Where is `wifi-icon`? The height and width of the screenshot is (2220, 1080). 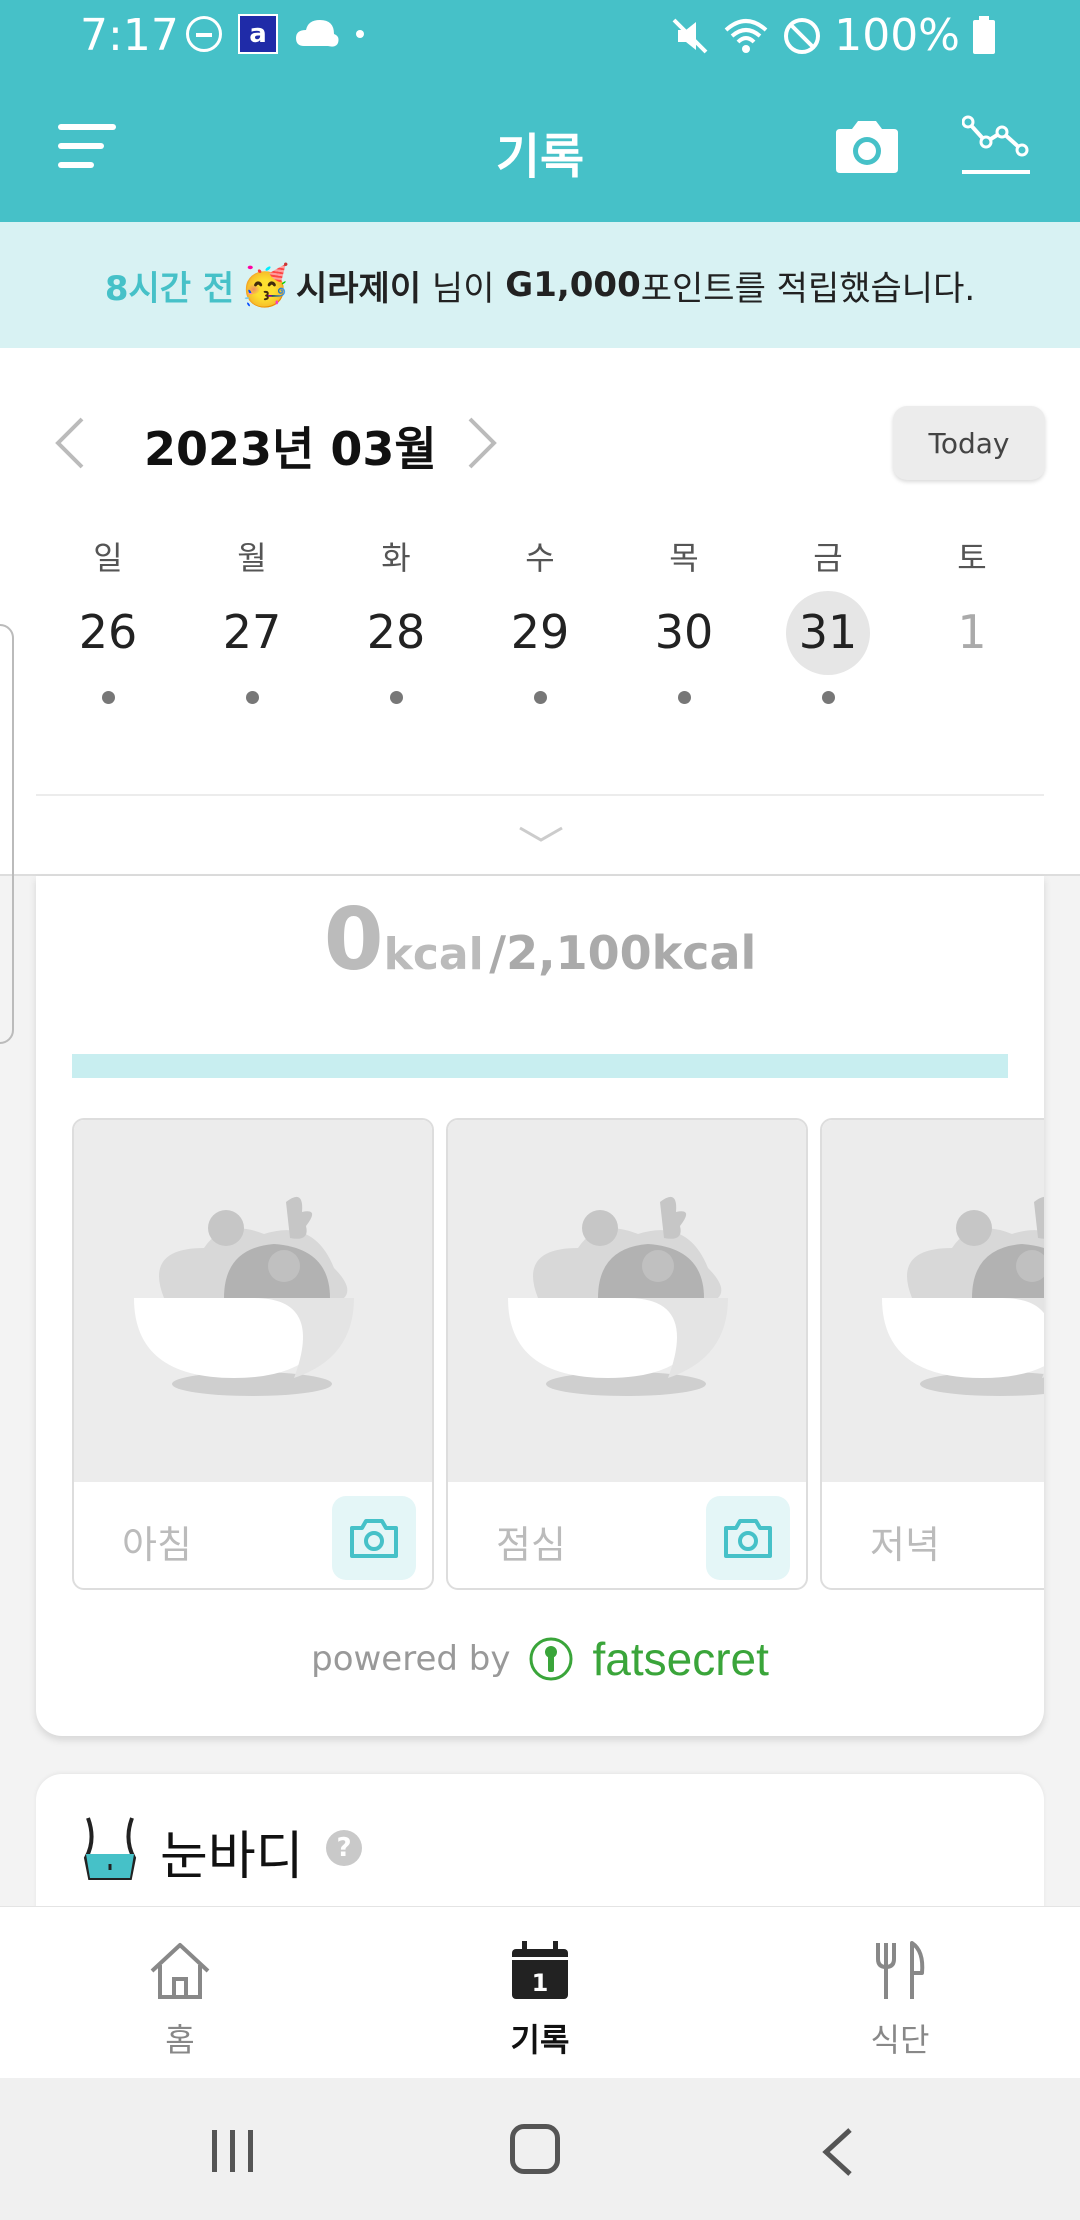 wifi-icon is located at coordinates (746, 35).